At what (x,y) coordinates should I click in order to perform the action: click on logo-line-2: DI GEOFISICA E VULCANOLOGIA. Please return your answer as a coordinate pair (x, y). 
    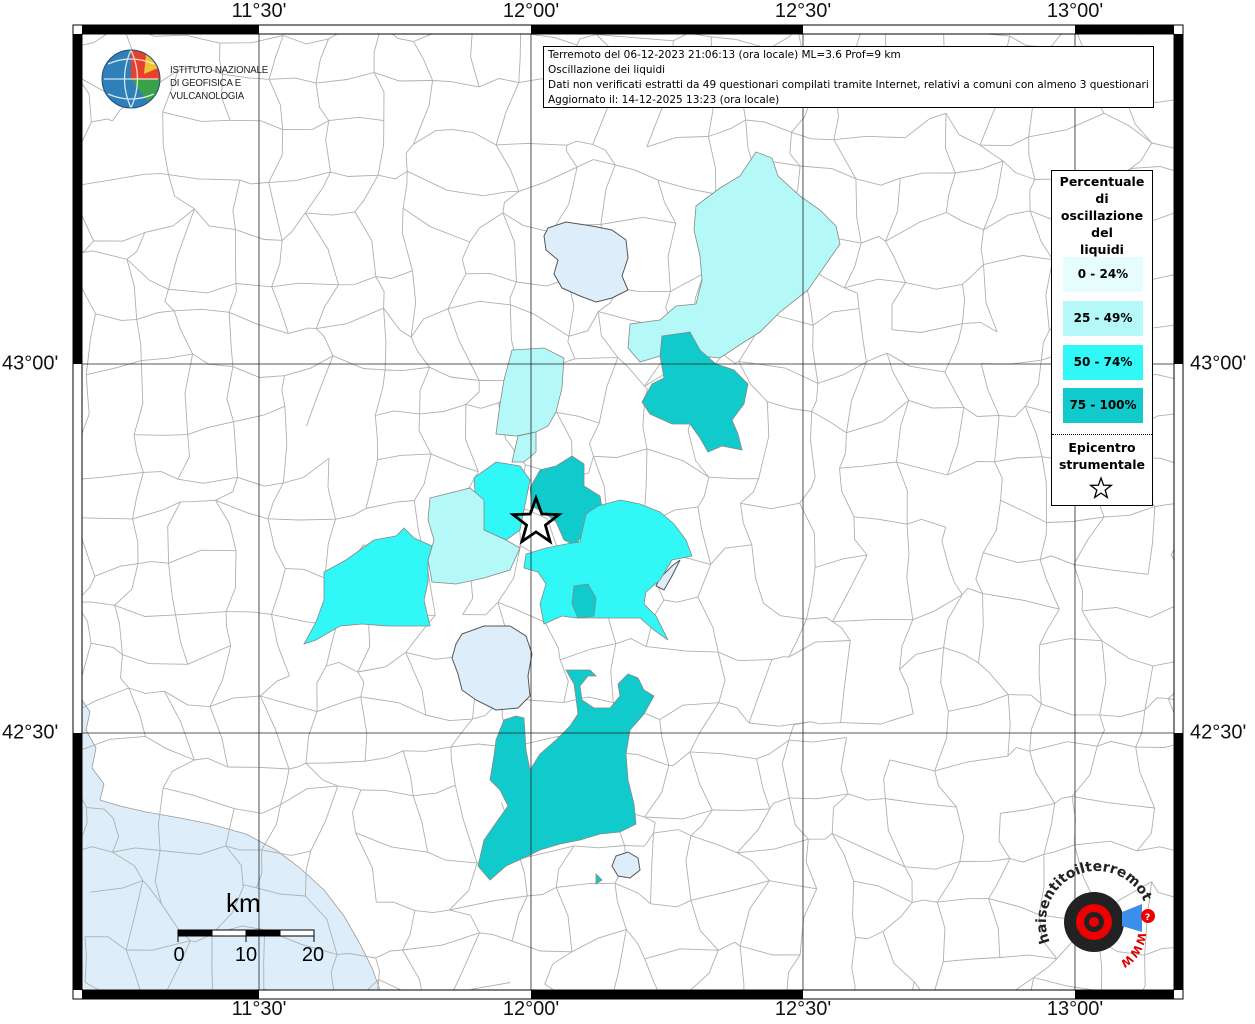
    Looking at the image, I should click on (207, 89).